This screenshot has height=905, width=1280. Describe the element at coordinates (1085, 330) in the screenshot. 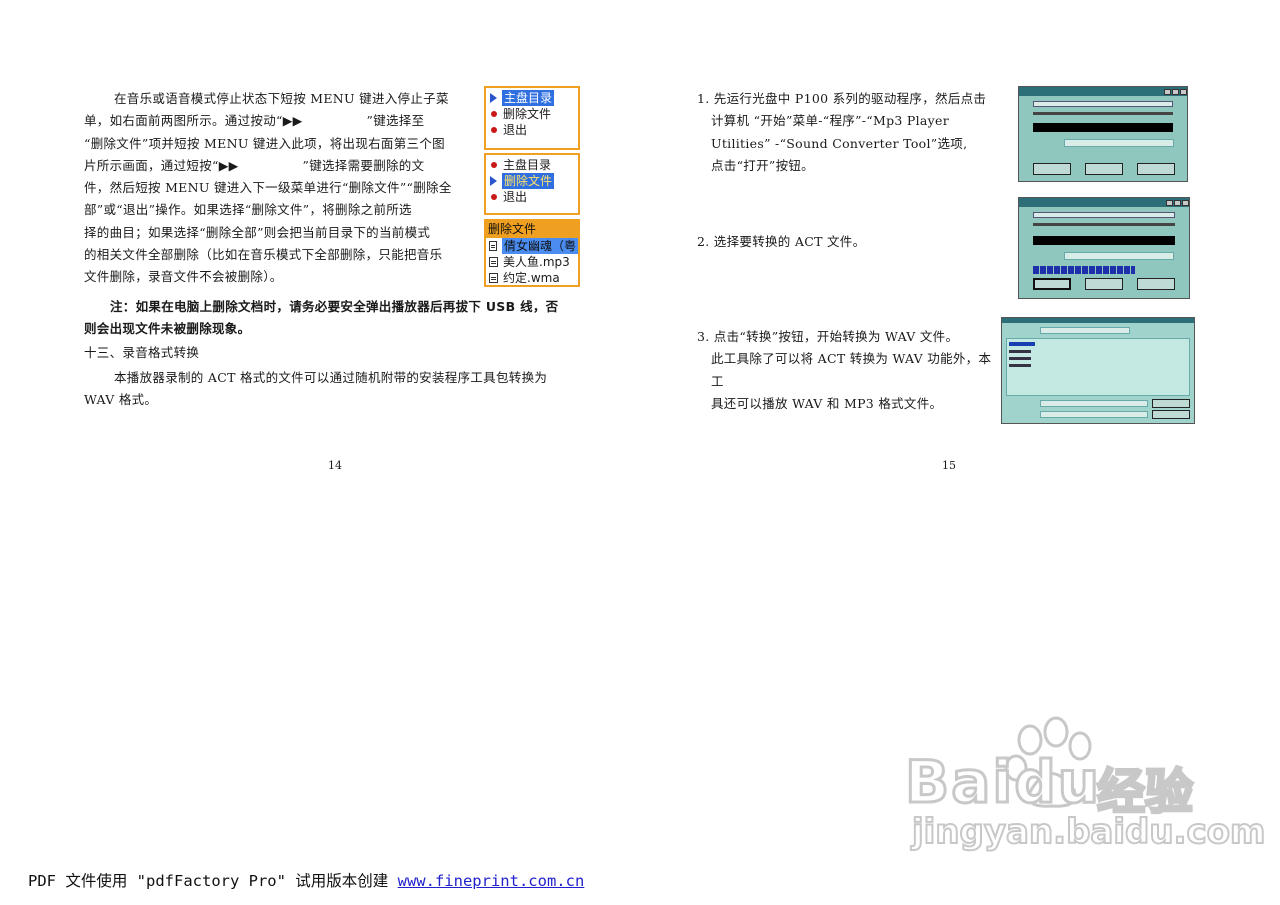

I see `look-in-dropdown` at that location.